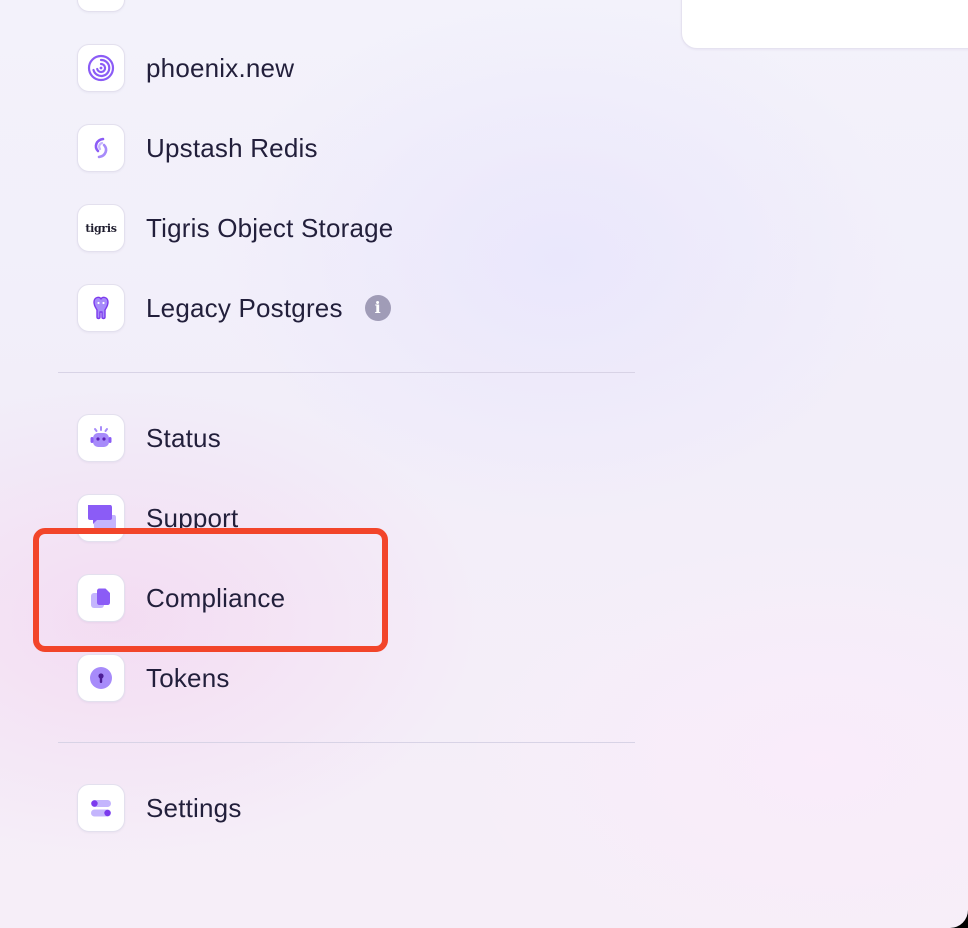 This screenshot has height=928, width=968. I want to click on nav-item-partial, so click(101, 7).